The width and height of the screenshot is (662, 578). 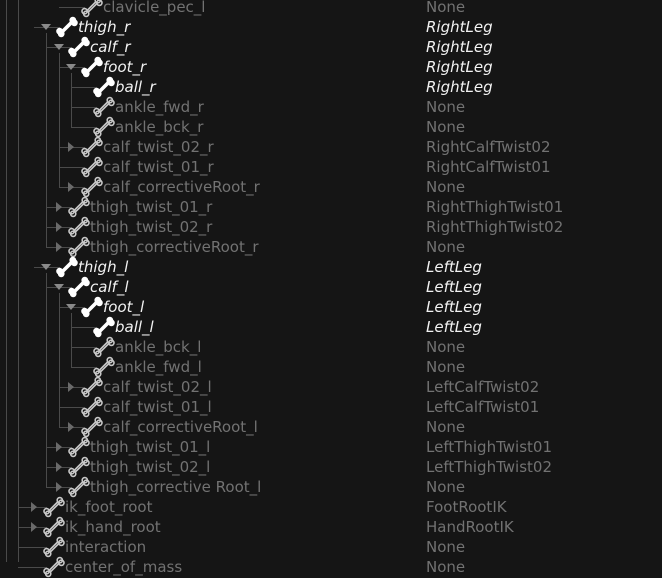 What do you see at coordinates (331, 47) in the screenshot?
I see `bone-row: calf_r RightLeg` at bounding box center [331, 47].